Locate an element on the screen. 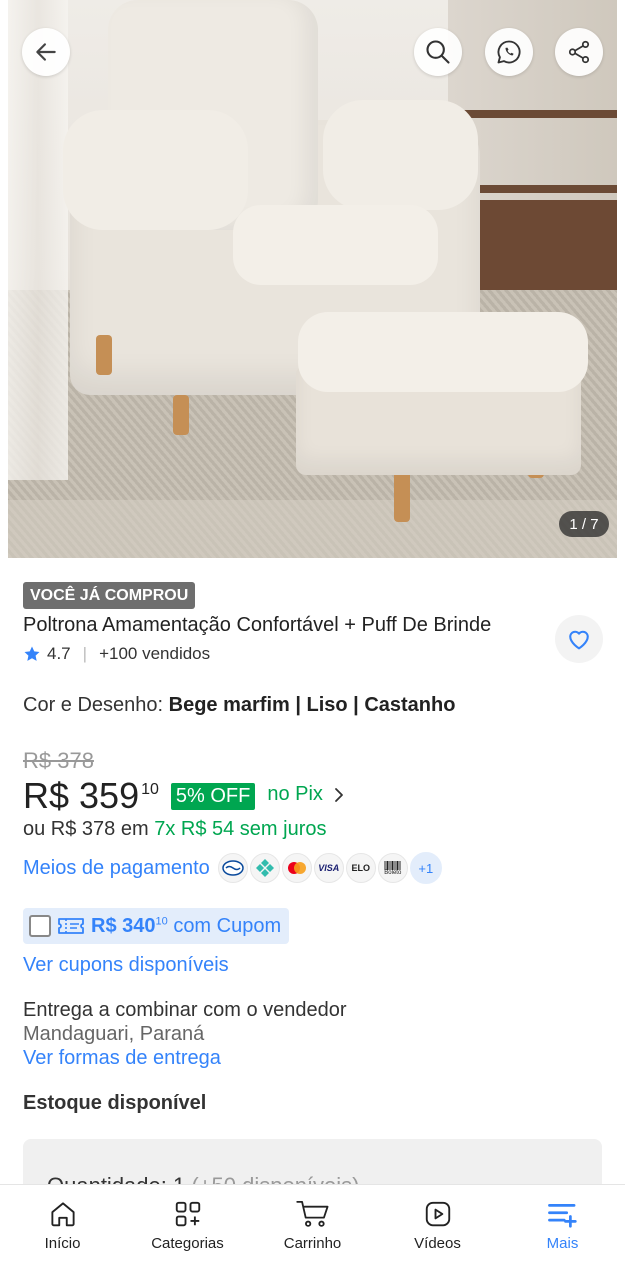 Image resolution: width=625 pixels, height=1280 pixels. mercado-pago-icon is located at coordinates (232, 868).